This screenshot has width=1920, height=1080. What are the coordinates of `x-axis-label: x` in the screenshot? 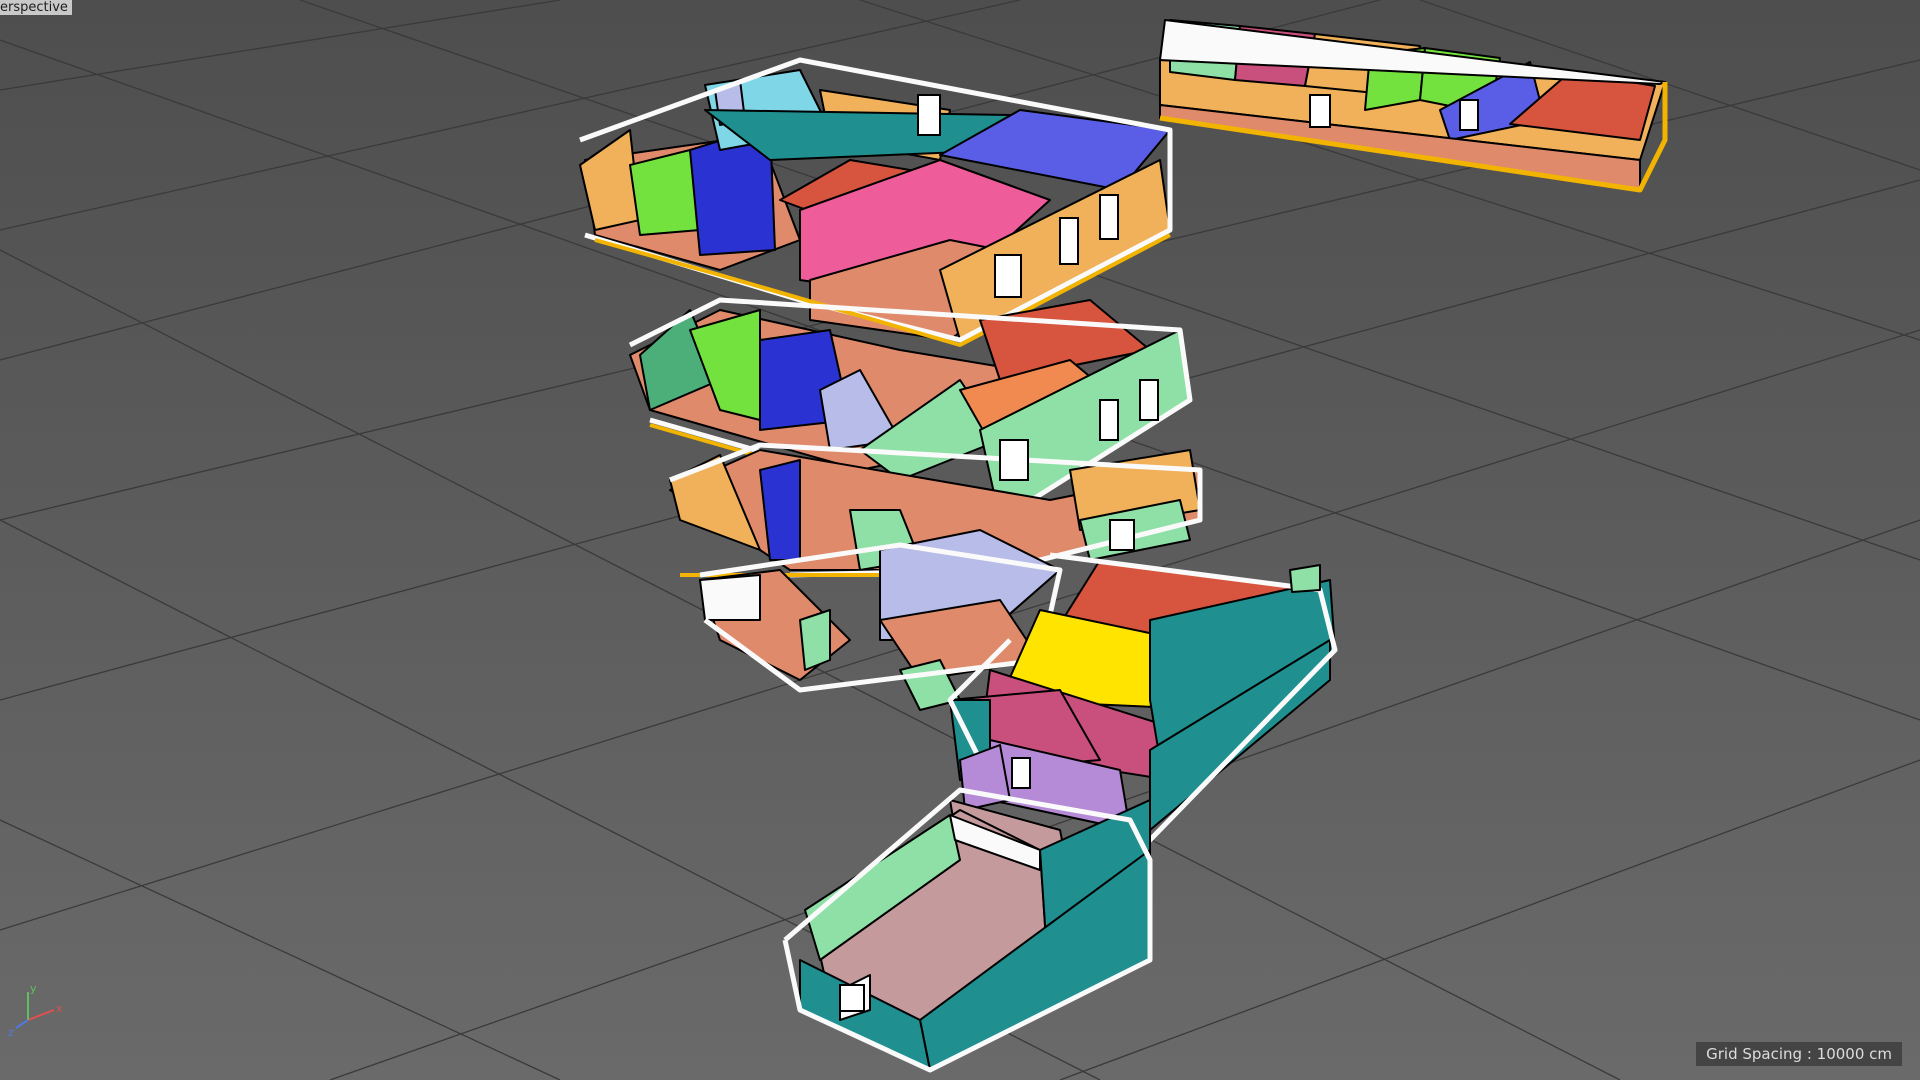 It's located at (59, 1008).